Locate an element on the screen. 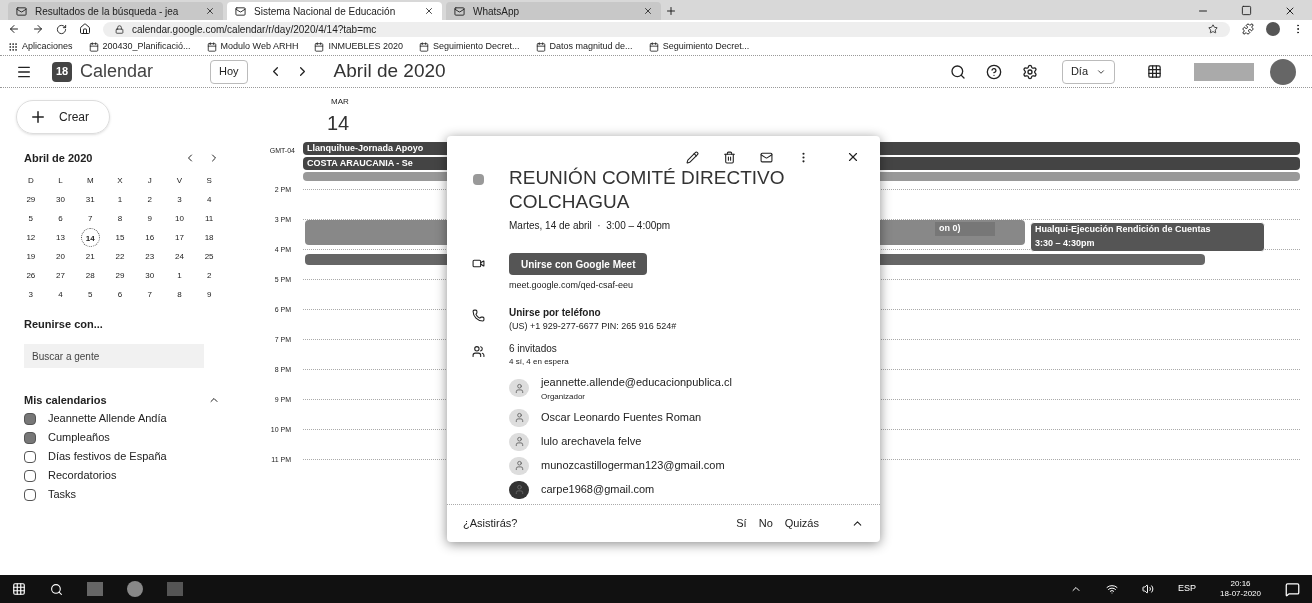 The height and width of the screenshot is (603, 1312). apps-icon is located at coordinates (1154, 71).